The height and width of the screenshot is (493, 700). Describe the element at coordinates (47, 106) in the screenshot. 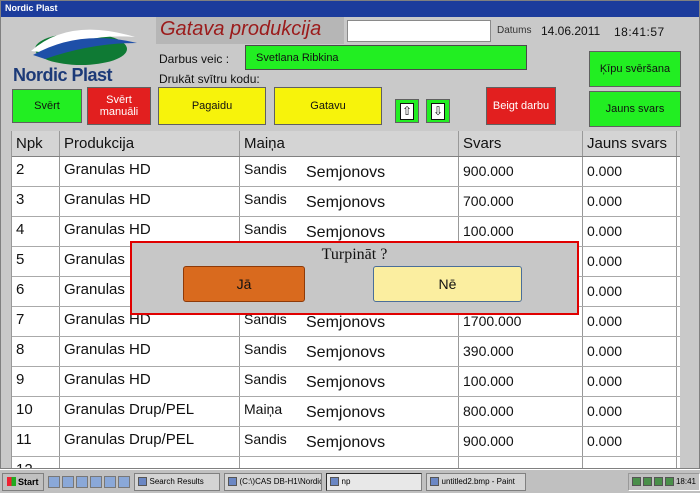

I see `weigh-button: Svērt` at that location.